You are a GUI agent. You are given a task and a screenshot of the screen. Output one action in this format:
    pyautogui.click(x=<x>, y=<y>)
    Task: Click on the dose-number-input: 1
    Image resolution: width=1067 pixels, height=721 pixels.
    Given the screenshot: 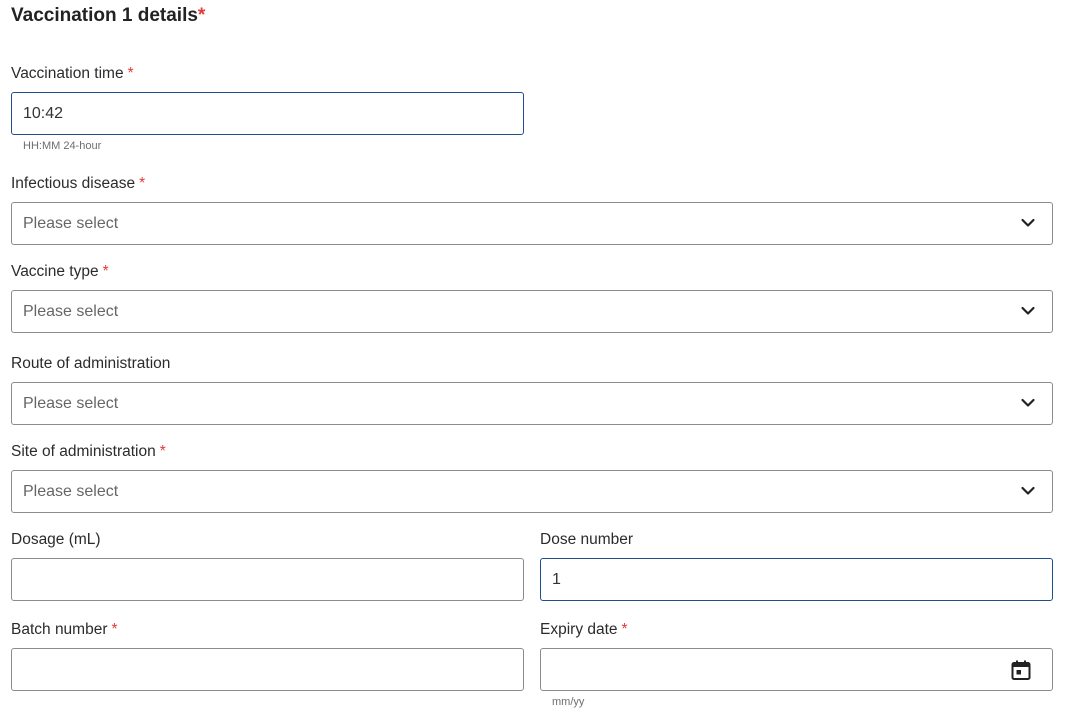 What is the action you would take?
    pyautogui.click(x=796, y=579)
    